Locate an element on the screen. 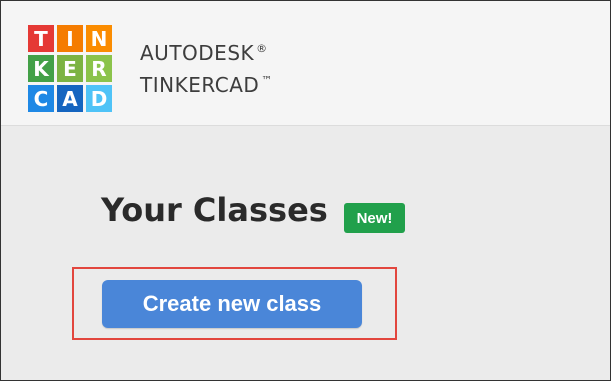  logo-tile: E is located at coordinates (70, 68).